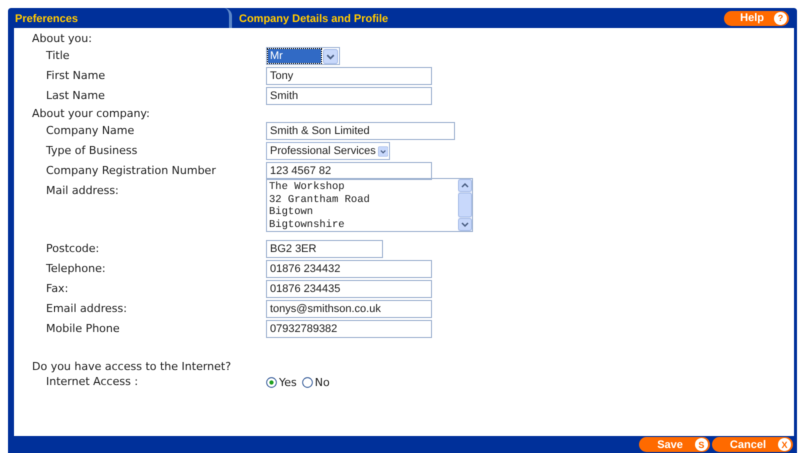  Describe the element at coordinates (120, 18) in the screenshot. I see `tab: Preferences` at that location.